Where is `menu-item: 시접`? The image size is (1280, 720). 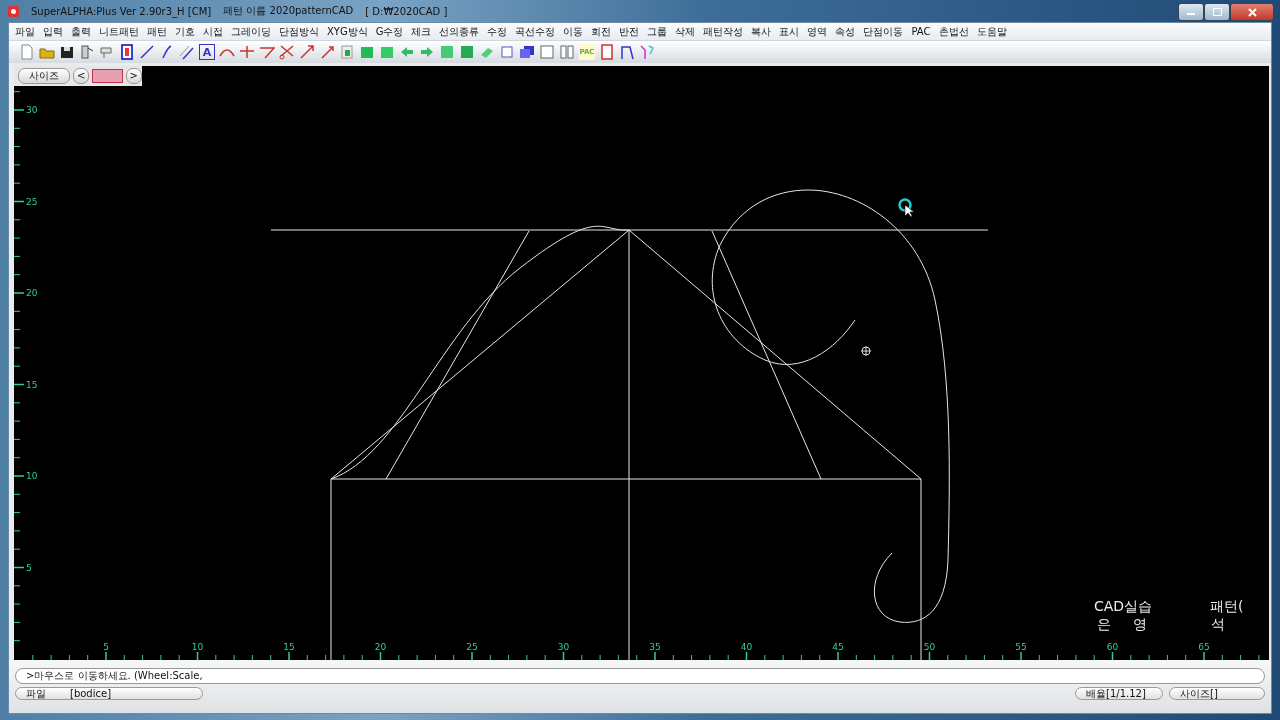
menu-item: 시접 is located at coordinates (213, 31).